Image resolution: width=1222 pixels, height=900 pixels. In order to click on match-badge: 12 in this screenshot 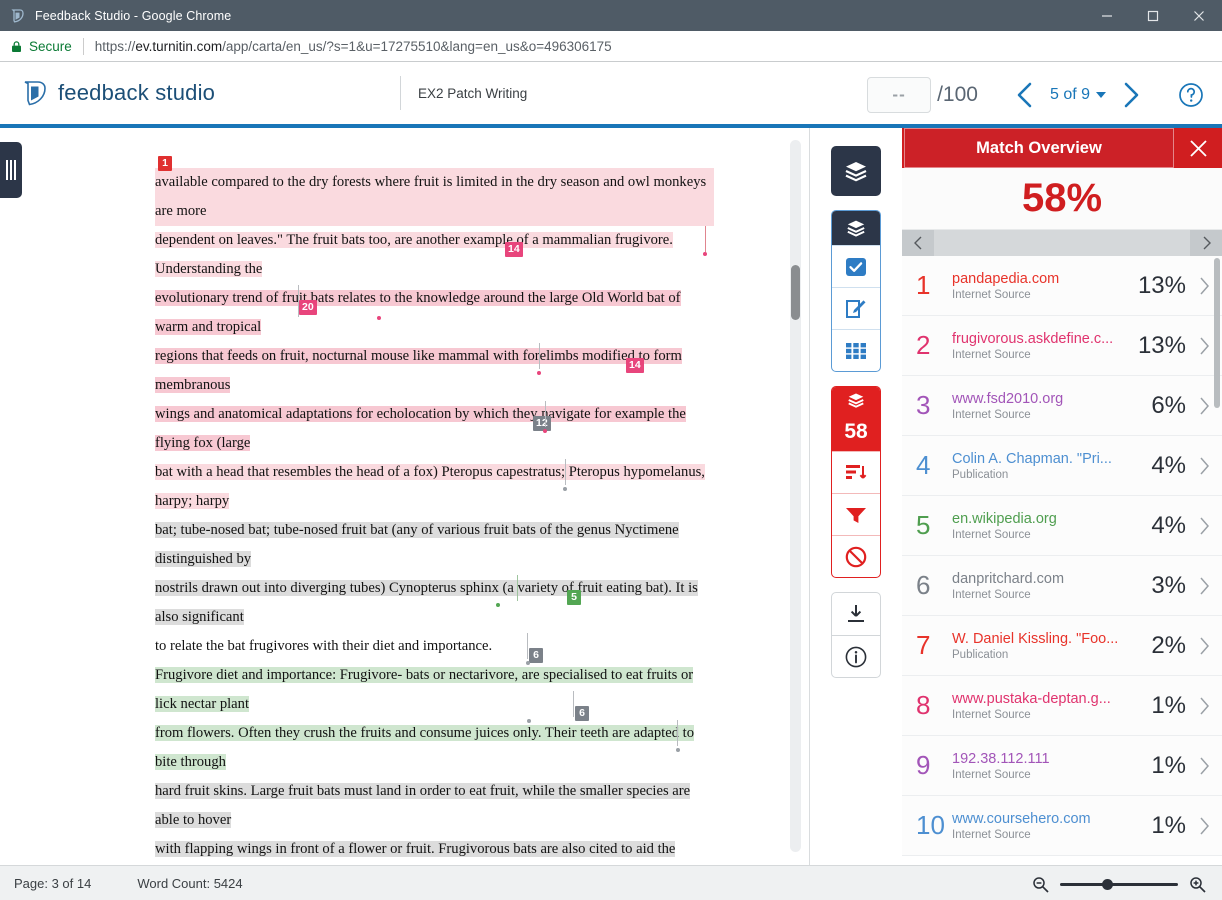, I will do `click(542, 423)`.